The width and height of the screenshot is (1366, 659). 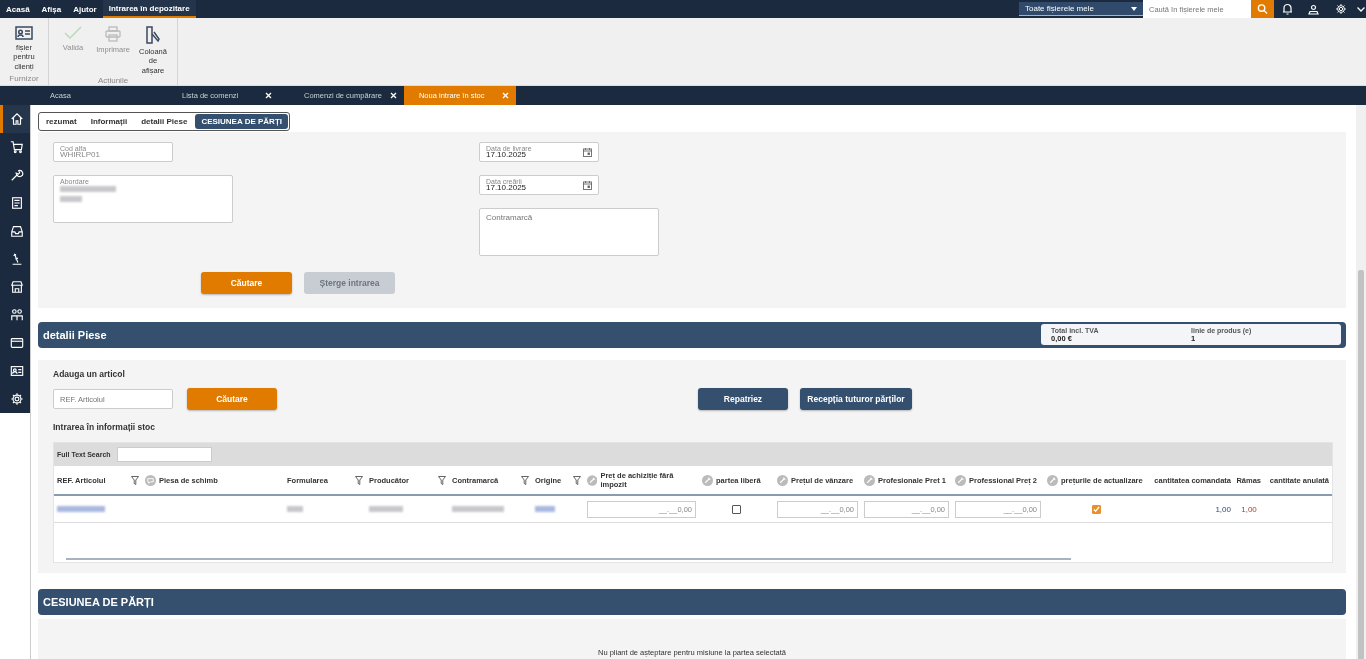 What do you see at coordinates (149, 9) in the screenshot?
I see `menu-item: Intrarea în depozitare` at bounding box center [149, 9].